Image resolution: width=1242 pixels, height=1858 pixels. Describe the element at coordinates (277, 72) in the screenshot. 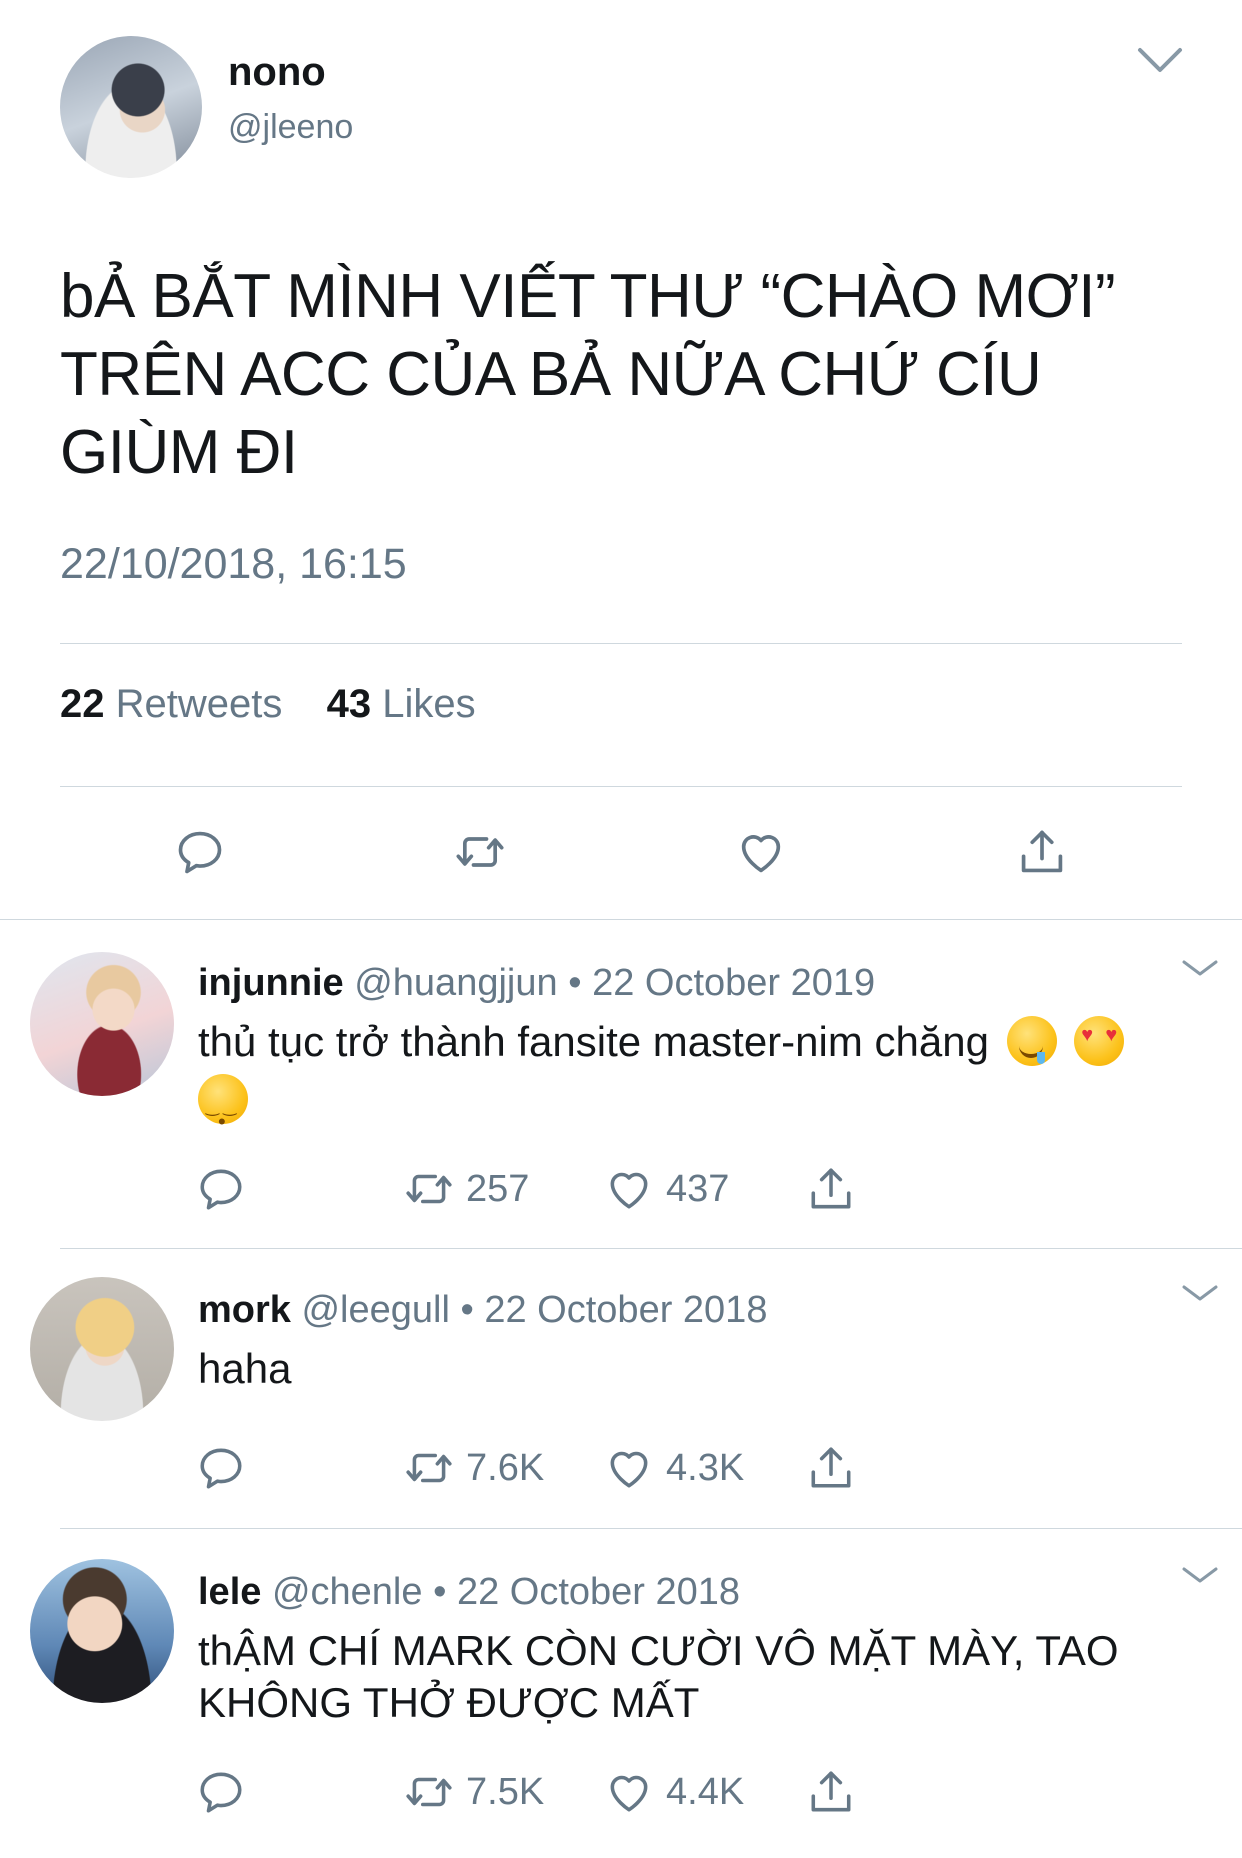

I see `author-name: nono` at that location.